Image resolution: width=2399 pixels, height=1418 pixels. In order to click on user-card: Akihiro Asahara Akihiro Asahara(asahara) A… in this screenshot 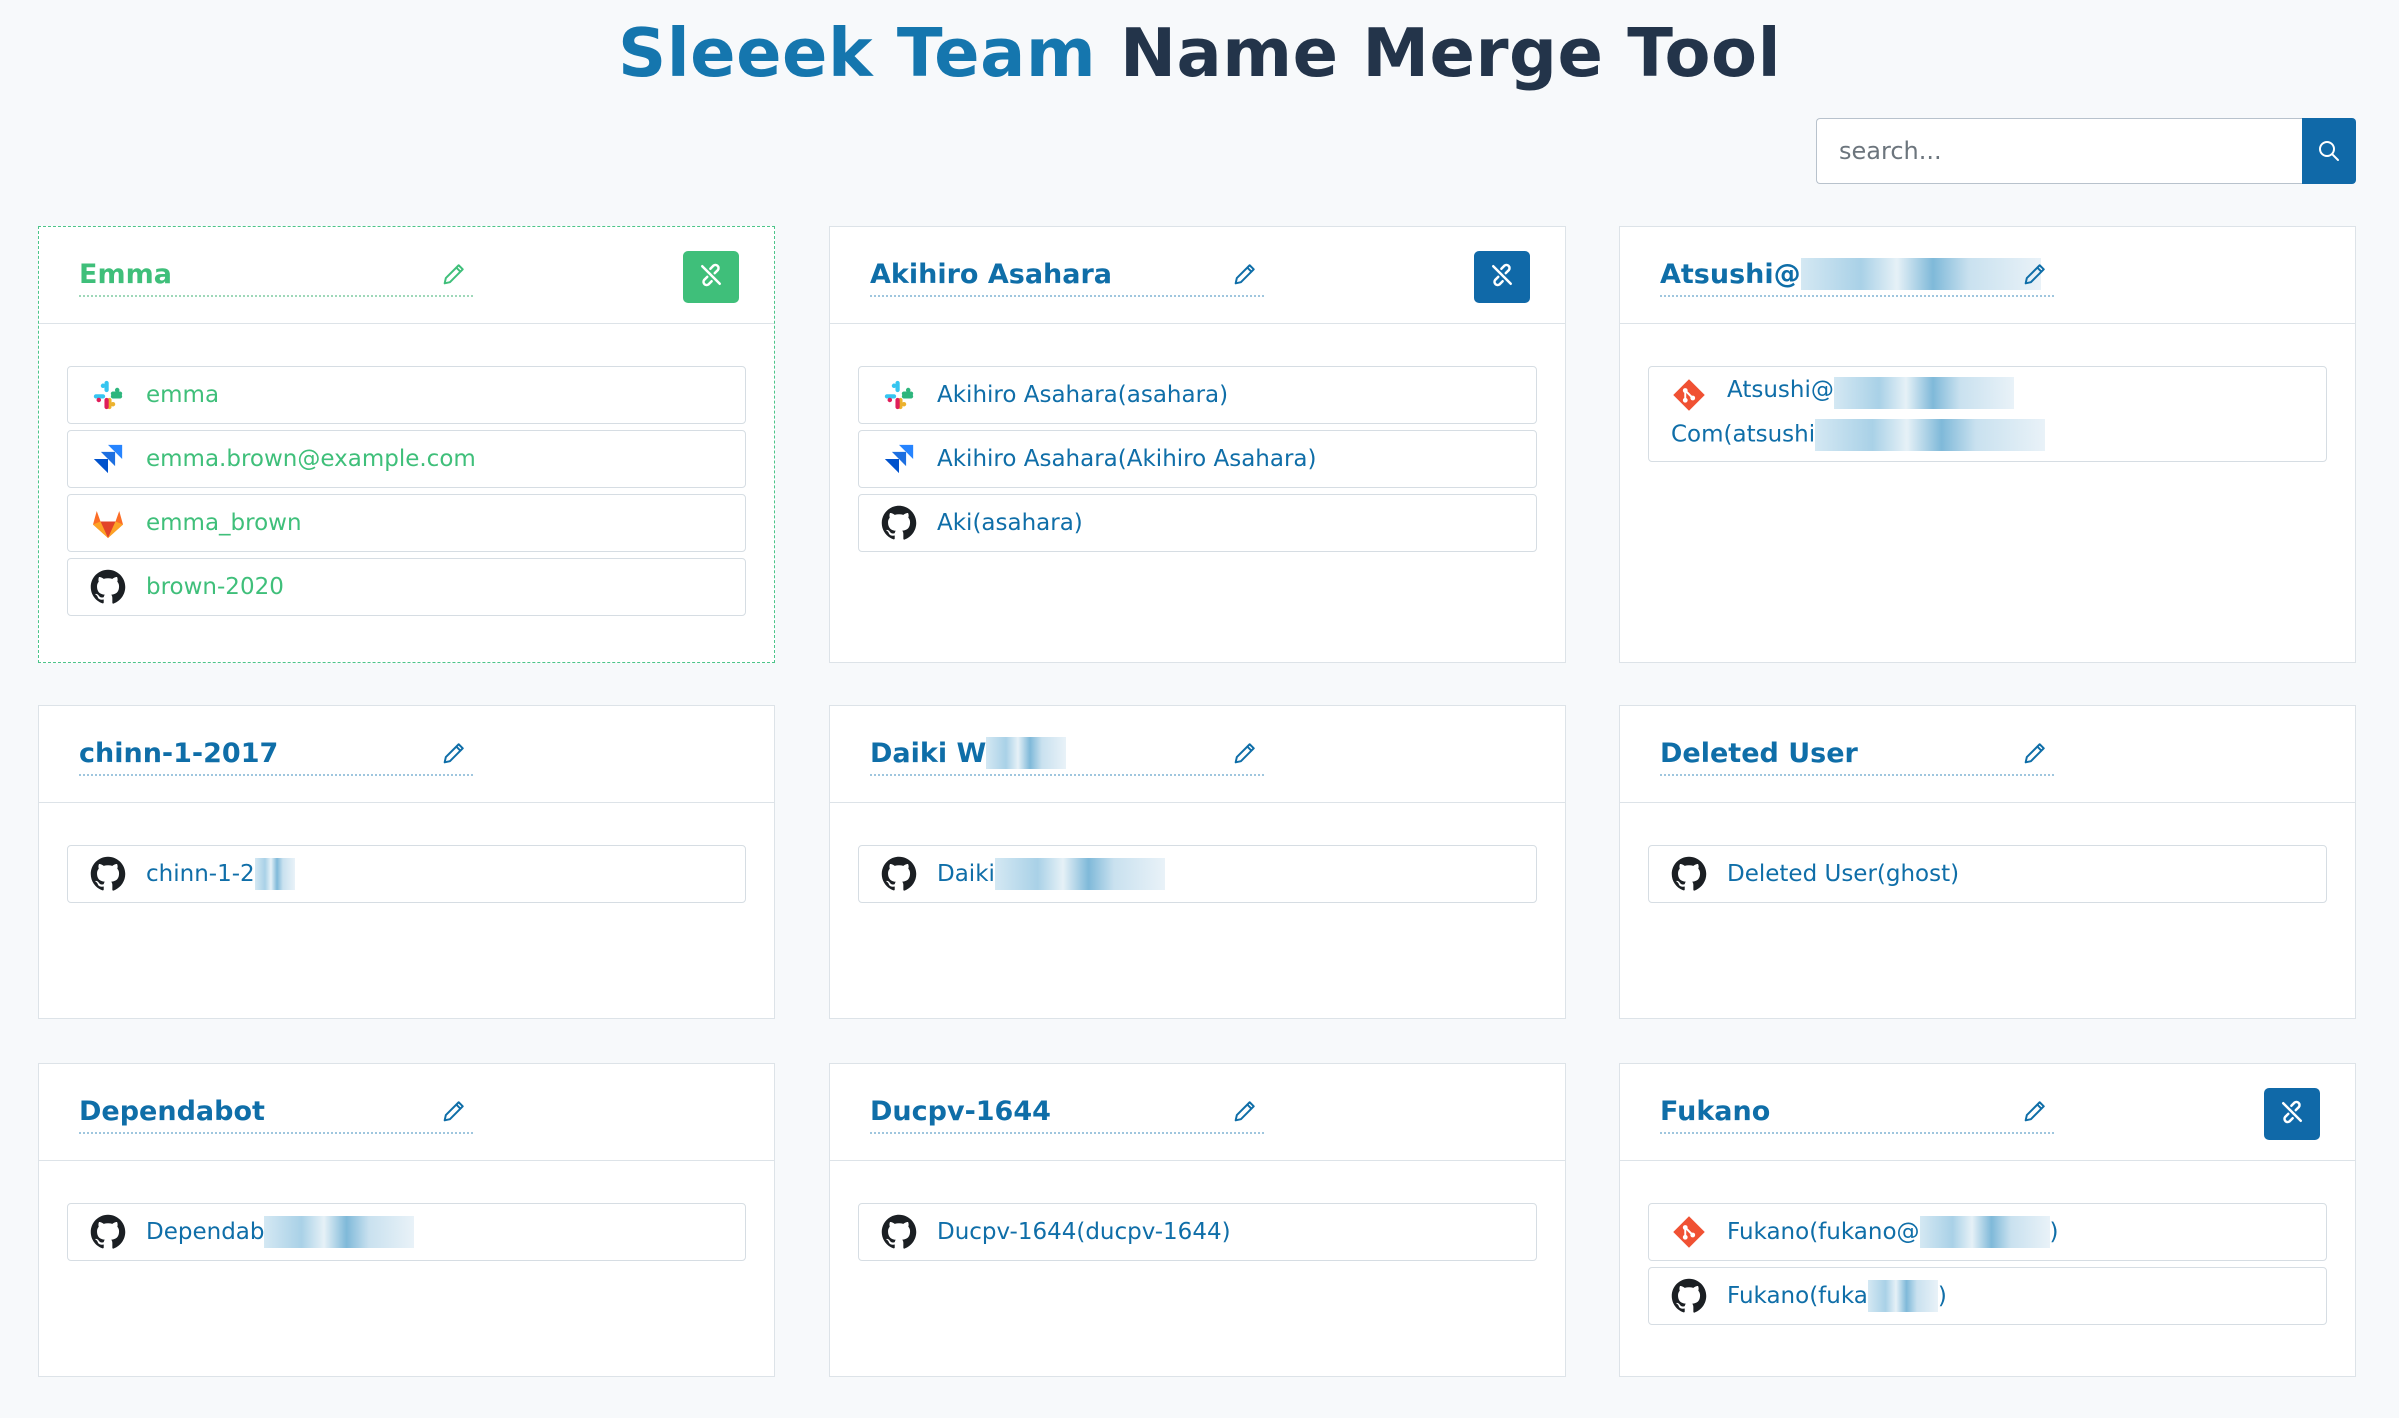, I will do `click(1197, 444)`.